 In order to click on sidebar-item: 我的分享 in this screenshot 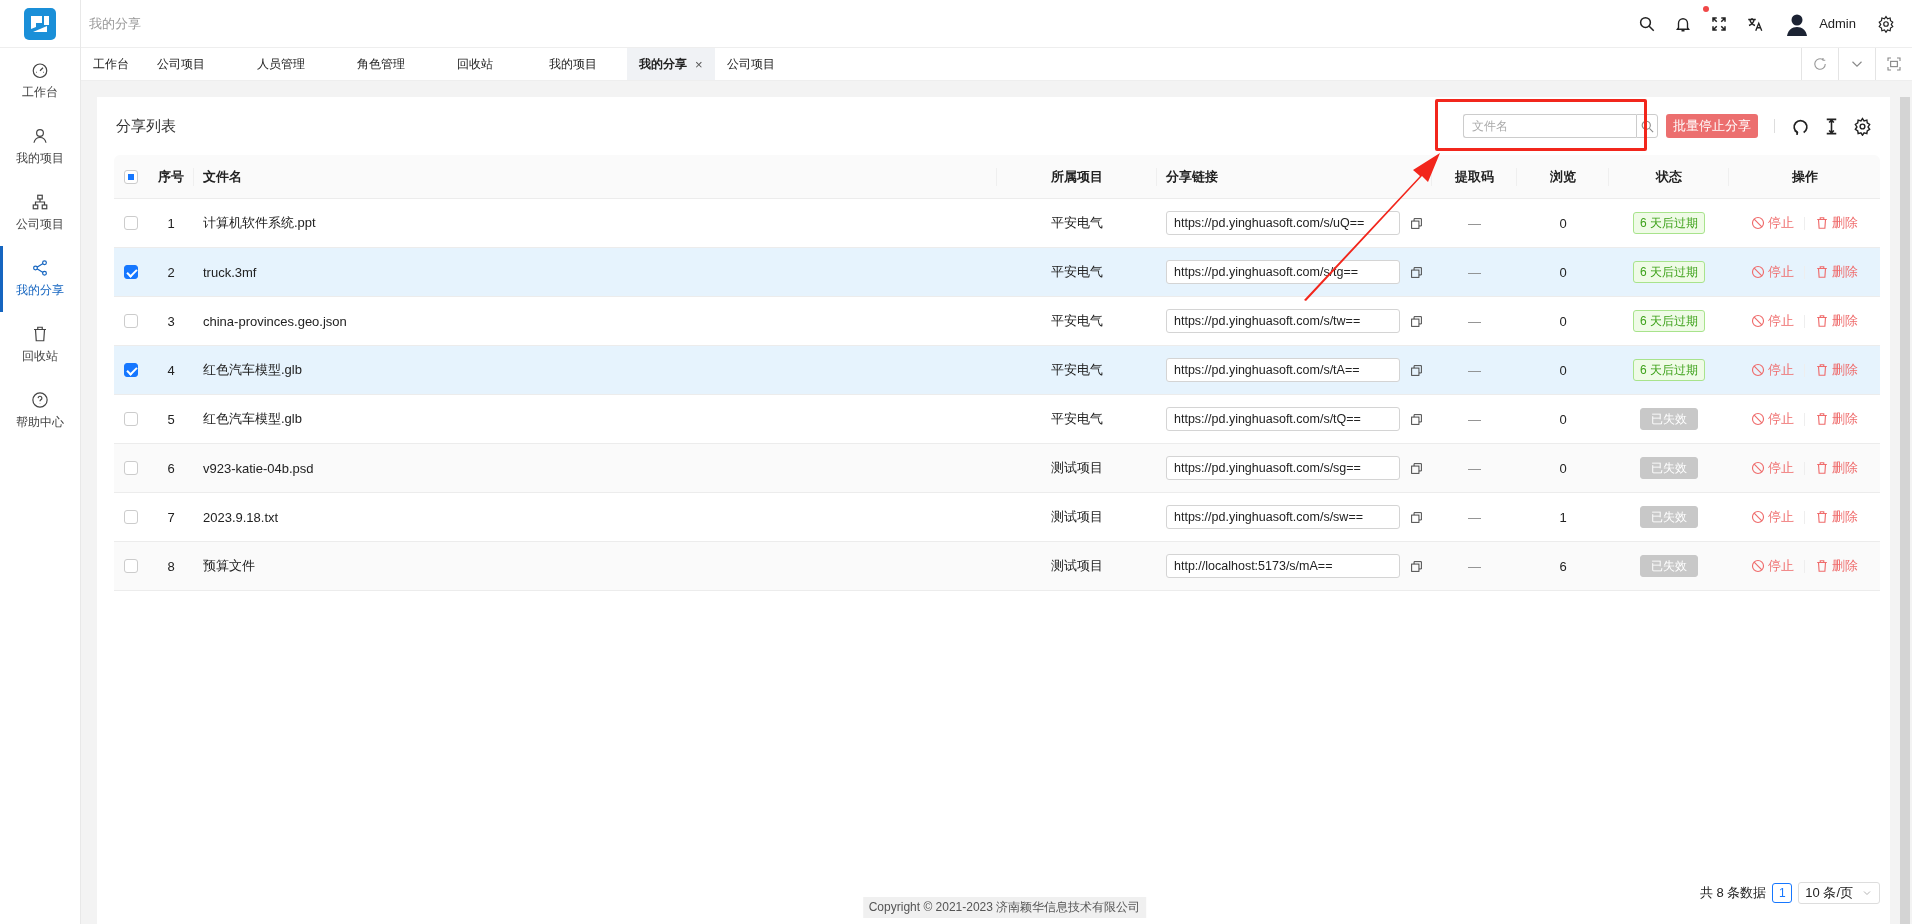, I will do `click(38, 279)`.